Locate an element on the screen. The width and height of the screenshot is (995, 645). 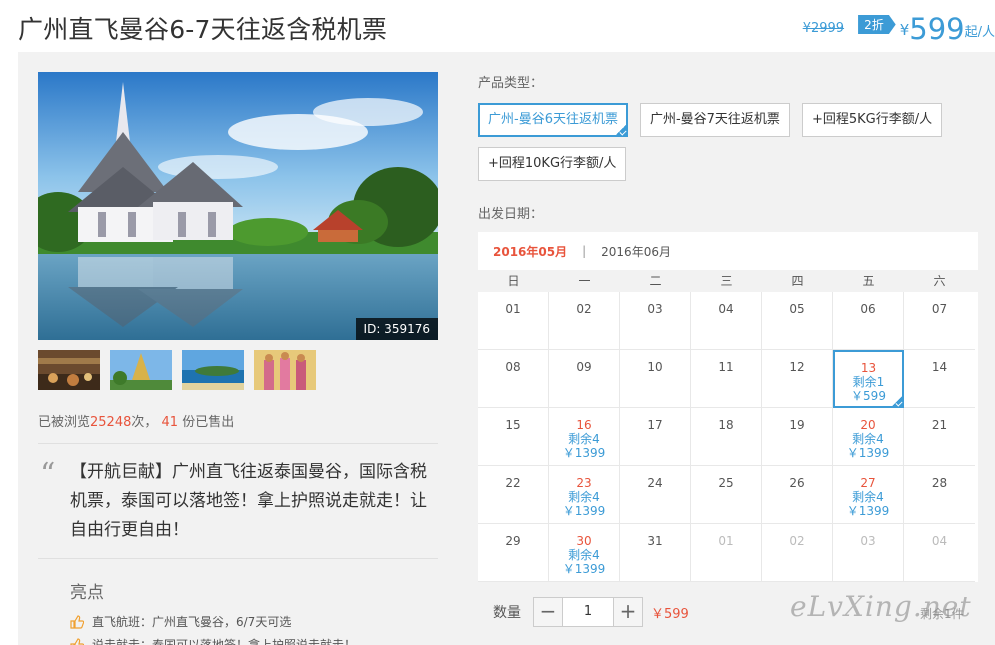
calendar-day: 15 is located at coordinates (513, 437).